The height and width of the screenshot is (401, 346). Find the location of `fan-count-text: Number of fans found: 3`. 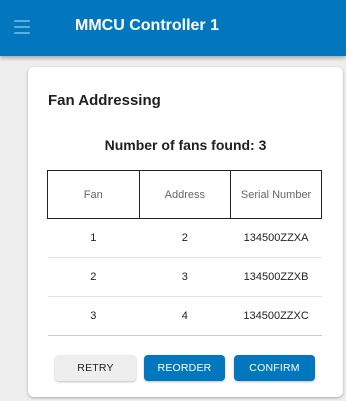

fan-count-text: Number of fans found: 3 is located at coordinates (185, 145).